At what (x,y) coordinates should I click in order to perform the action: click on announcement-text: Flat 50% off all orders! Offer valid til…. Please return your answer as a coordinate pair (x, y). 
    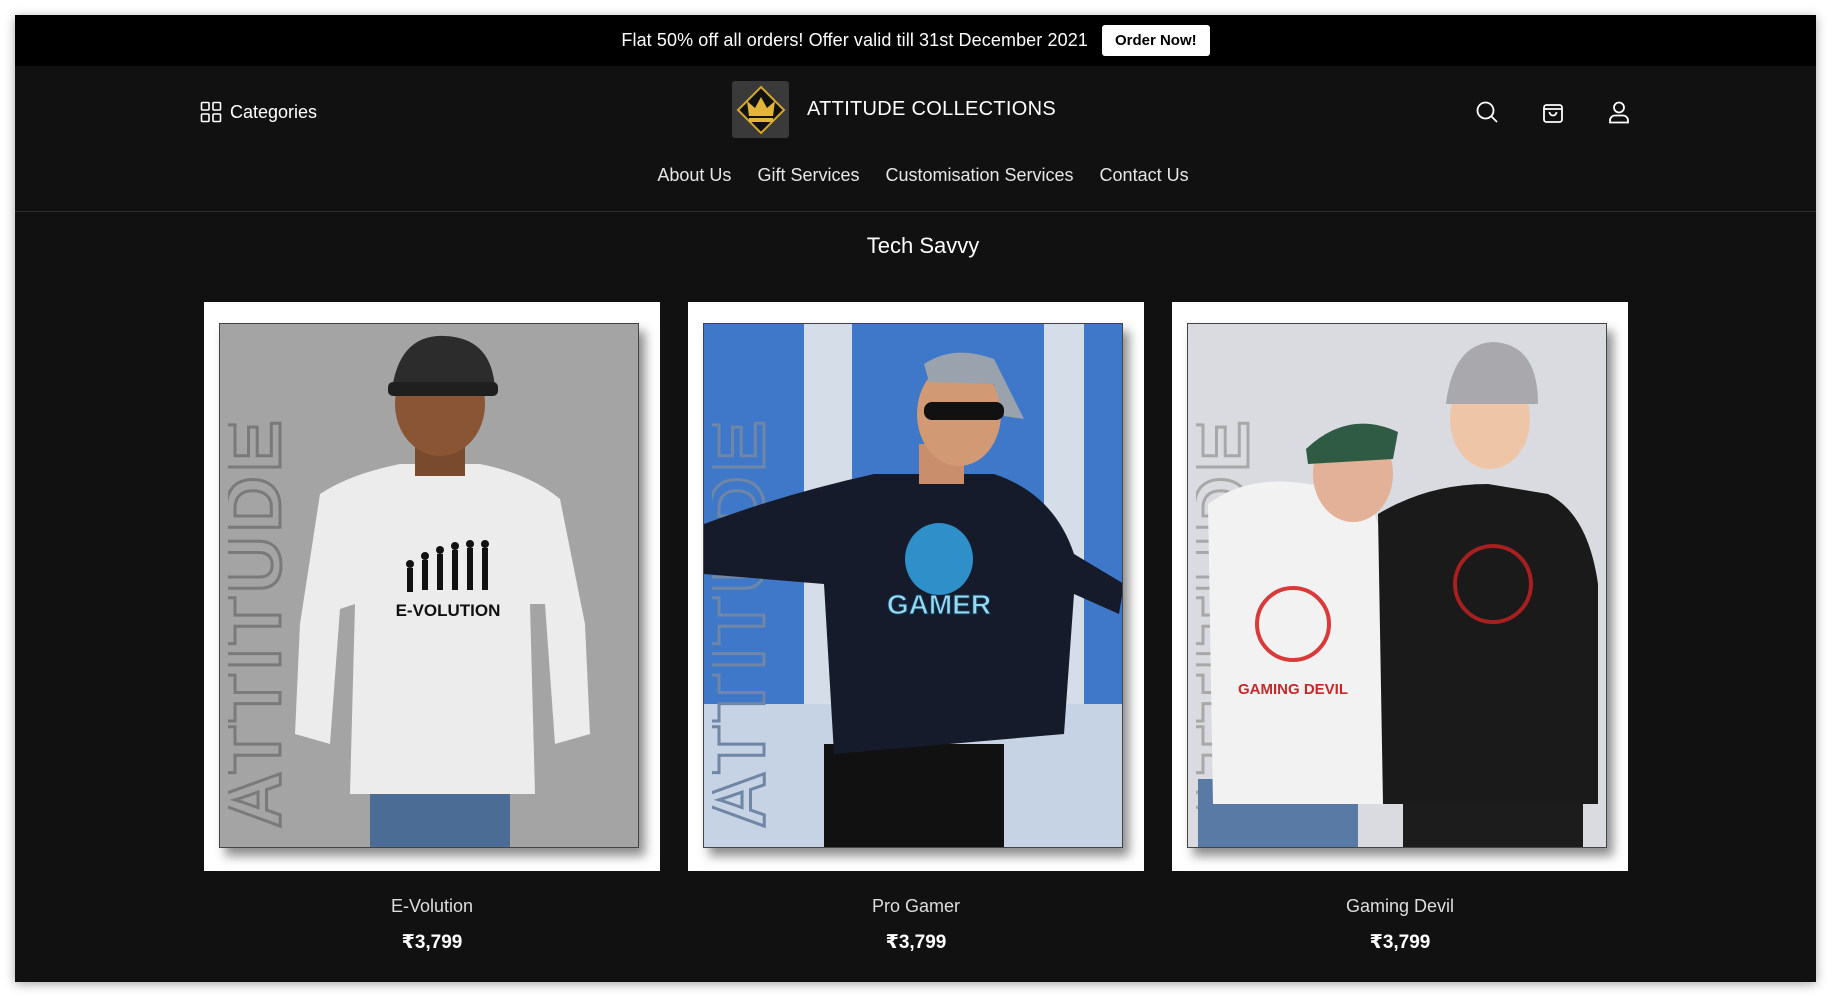
    Looking at the image, I should click on (854, 40).